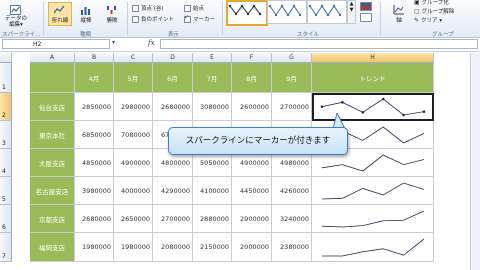  What do you see at coordinates (133, 191) in the screenshot?
I see `value-cell: 4000000` at bounding box center [133, 191].